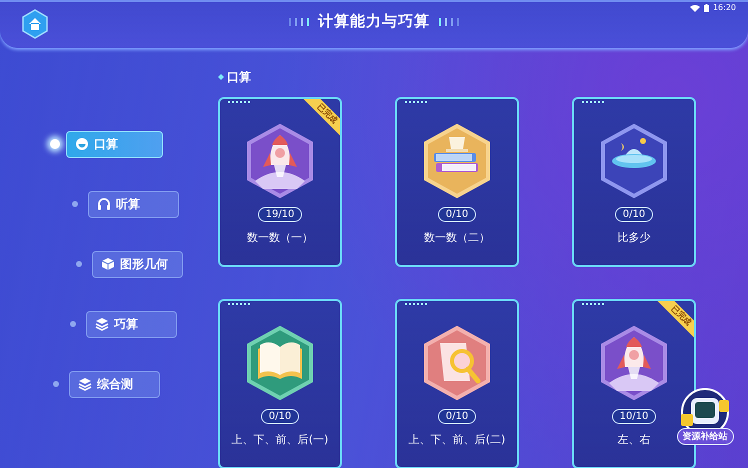 This screenshot has height=468, width=748. Describe the element at coordinates (280, 237) in the screenshot. I see `lesson-name: 数一数（一）` at that location.